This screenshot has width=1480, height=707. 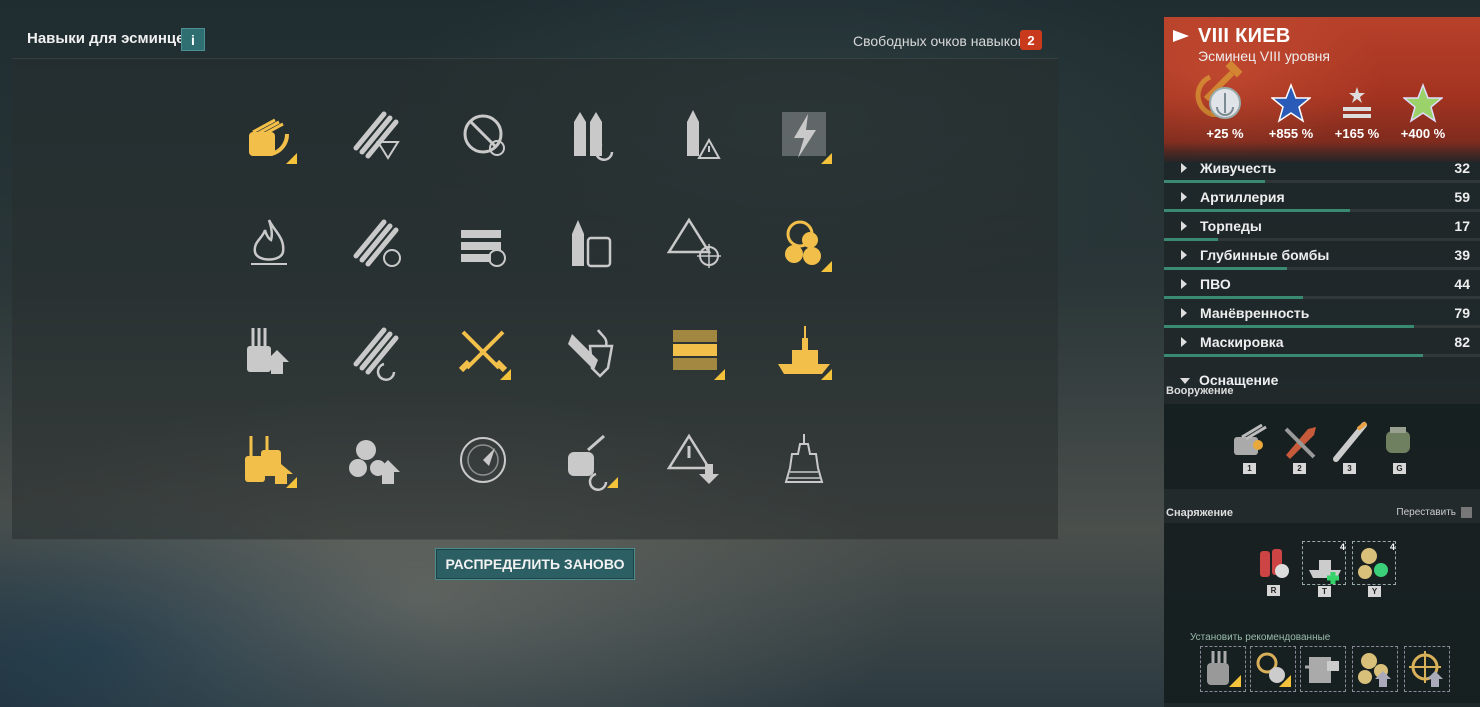 What do you see at coordinates (697, 352) in the screenshot?
I see `skill-repair-party` at bounding box center [697, 352].